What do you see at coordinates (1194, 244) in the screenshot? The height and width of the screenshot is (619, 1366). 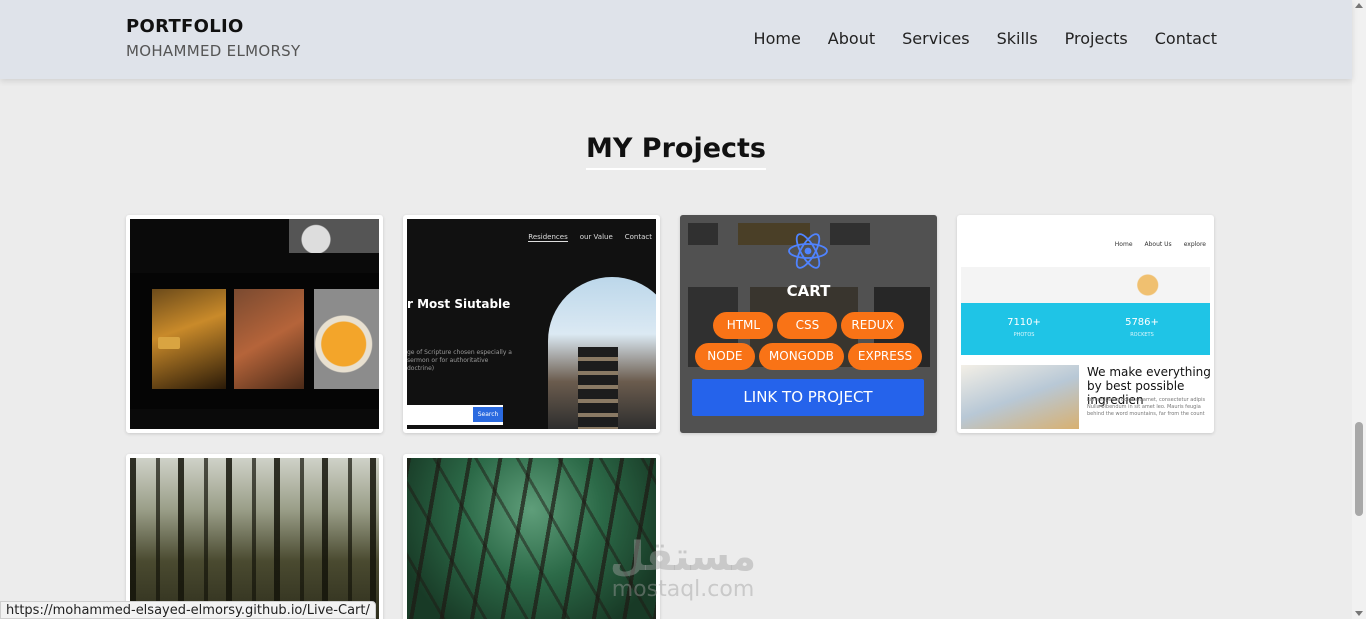 I see `thumbnail-nav-item: explore` at bounding box center [1194, 244].